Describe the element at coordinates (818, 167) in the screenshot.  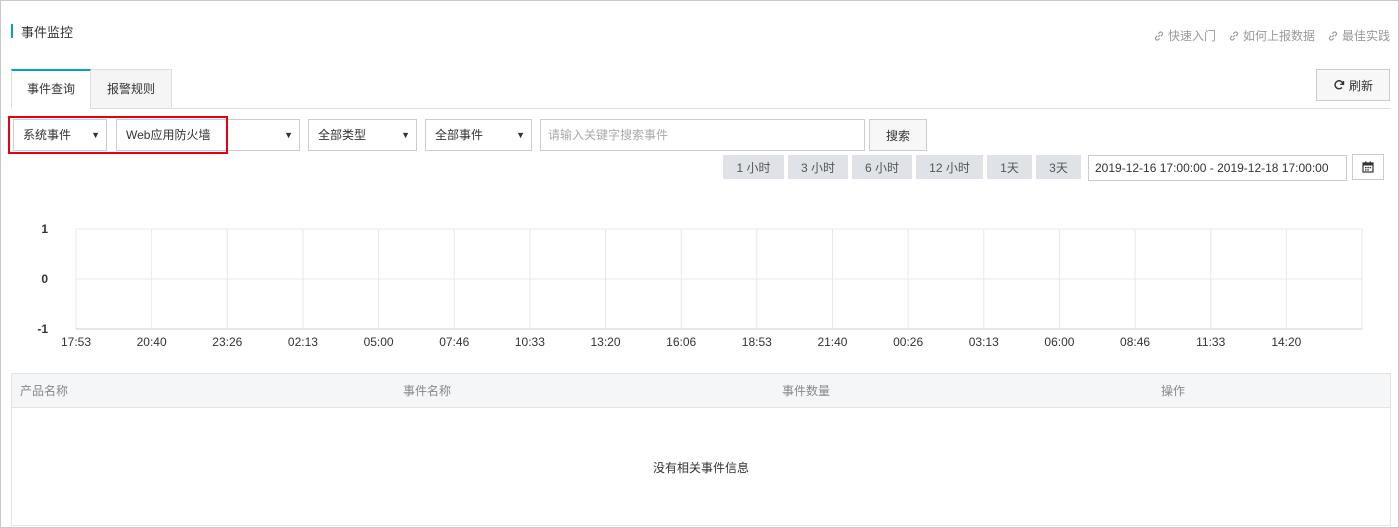
I see `range-3h-button: 3 小时` at that location.